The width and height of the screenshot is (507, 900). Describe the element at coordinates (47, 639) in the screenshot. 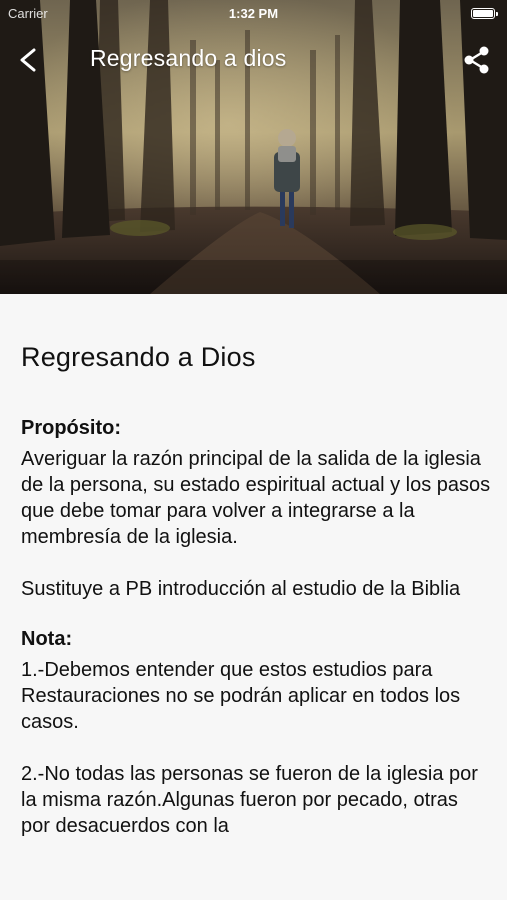

I see `note-heading: Nota:` at that location.